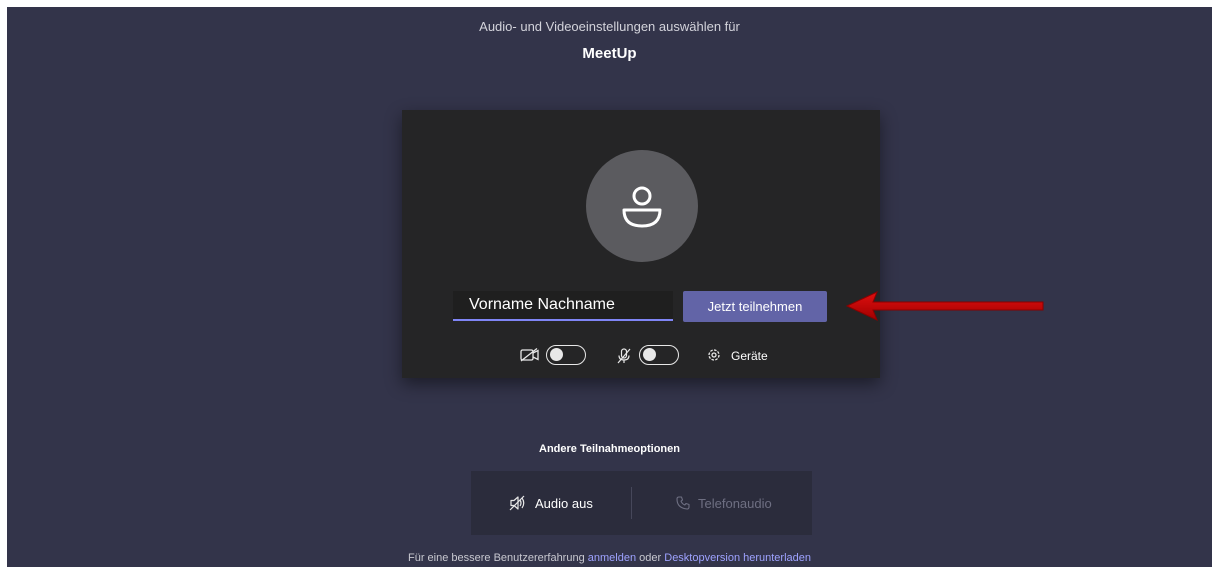 The width and height of the screenshot is (1216, 567). I want to click on options-divider, so click(631, 503).